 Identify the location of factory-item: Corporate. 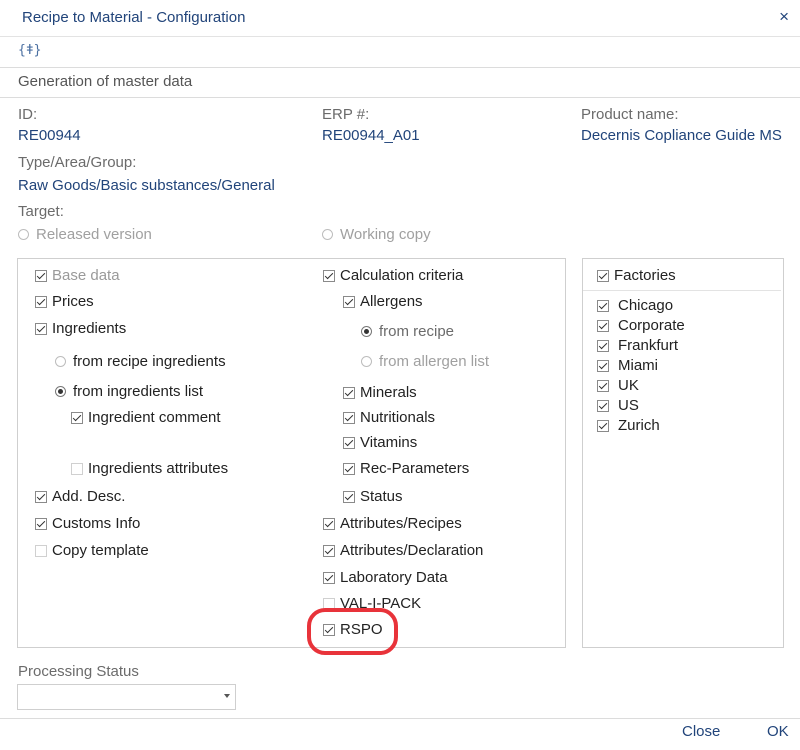
(641, 325).